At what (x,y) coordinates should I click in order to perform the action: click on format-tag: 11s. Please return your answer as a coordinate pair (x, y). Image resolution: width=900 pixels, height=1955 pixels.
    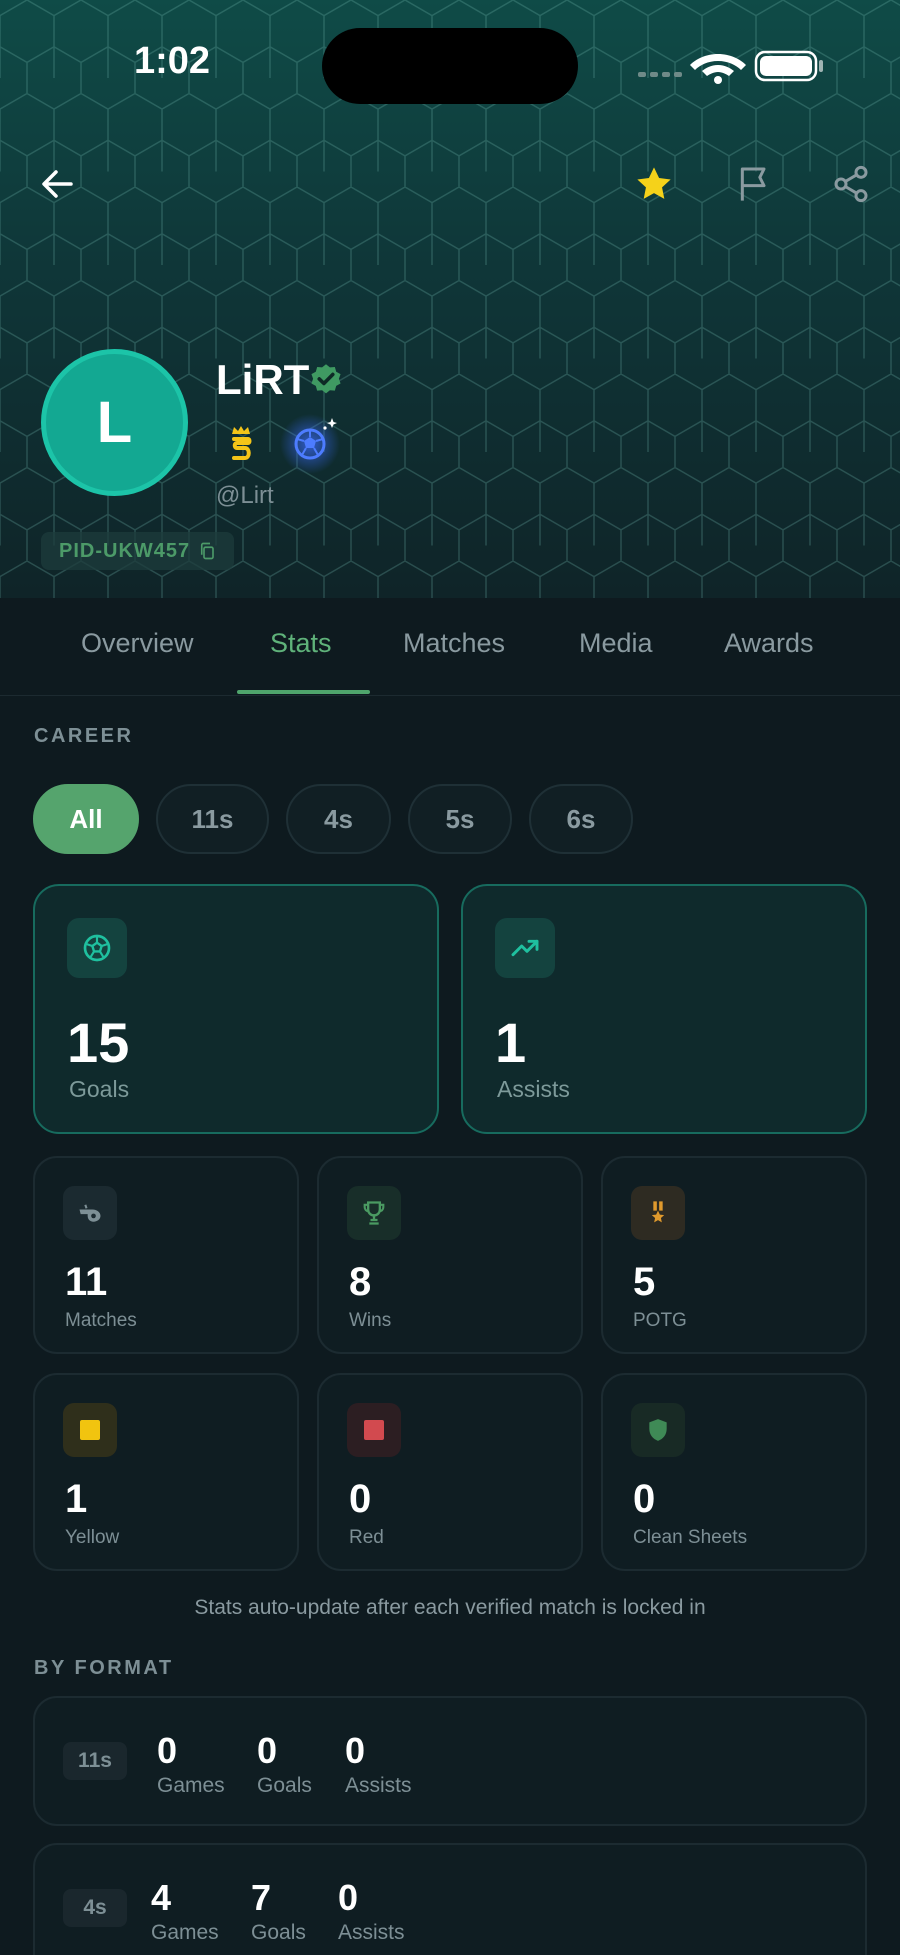
    Looking at the image, I should click on (95, 1761).